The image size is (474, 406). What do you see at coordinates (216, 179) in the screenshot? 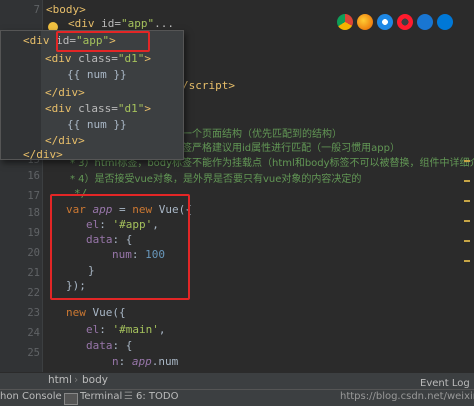
I see `code-comment: * 4）是否接受vue对象，是外界是否要只有vue对象的内容决定的` at bounding box center [216, 179].